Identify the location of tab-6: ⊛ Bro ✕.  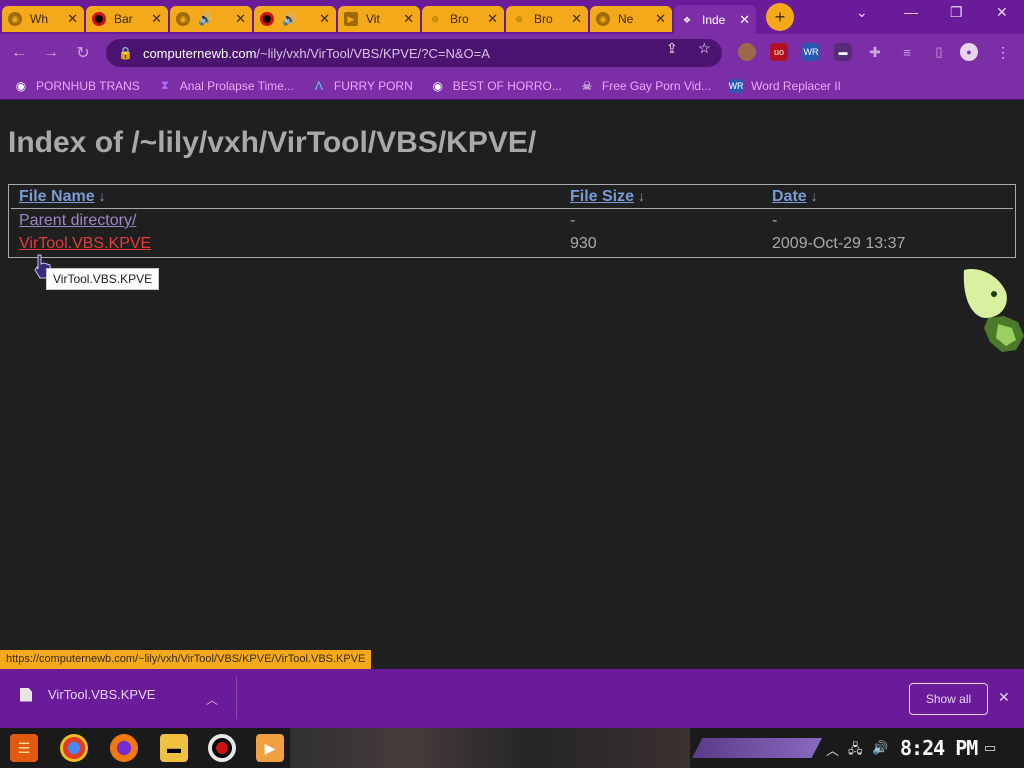
(463, 19).